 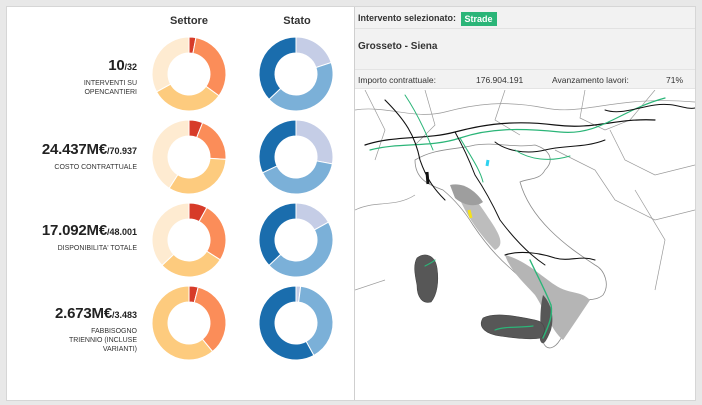 I want to click on region-sardinia, so click(x=426, y=278).